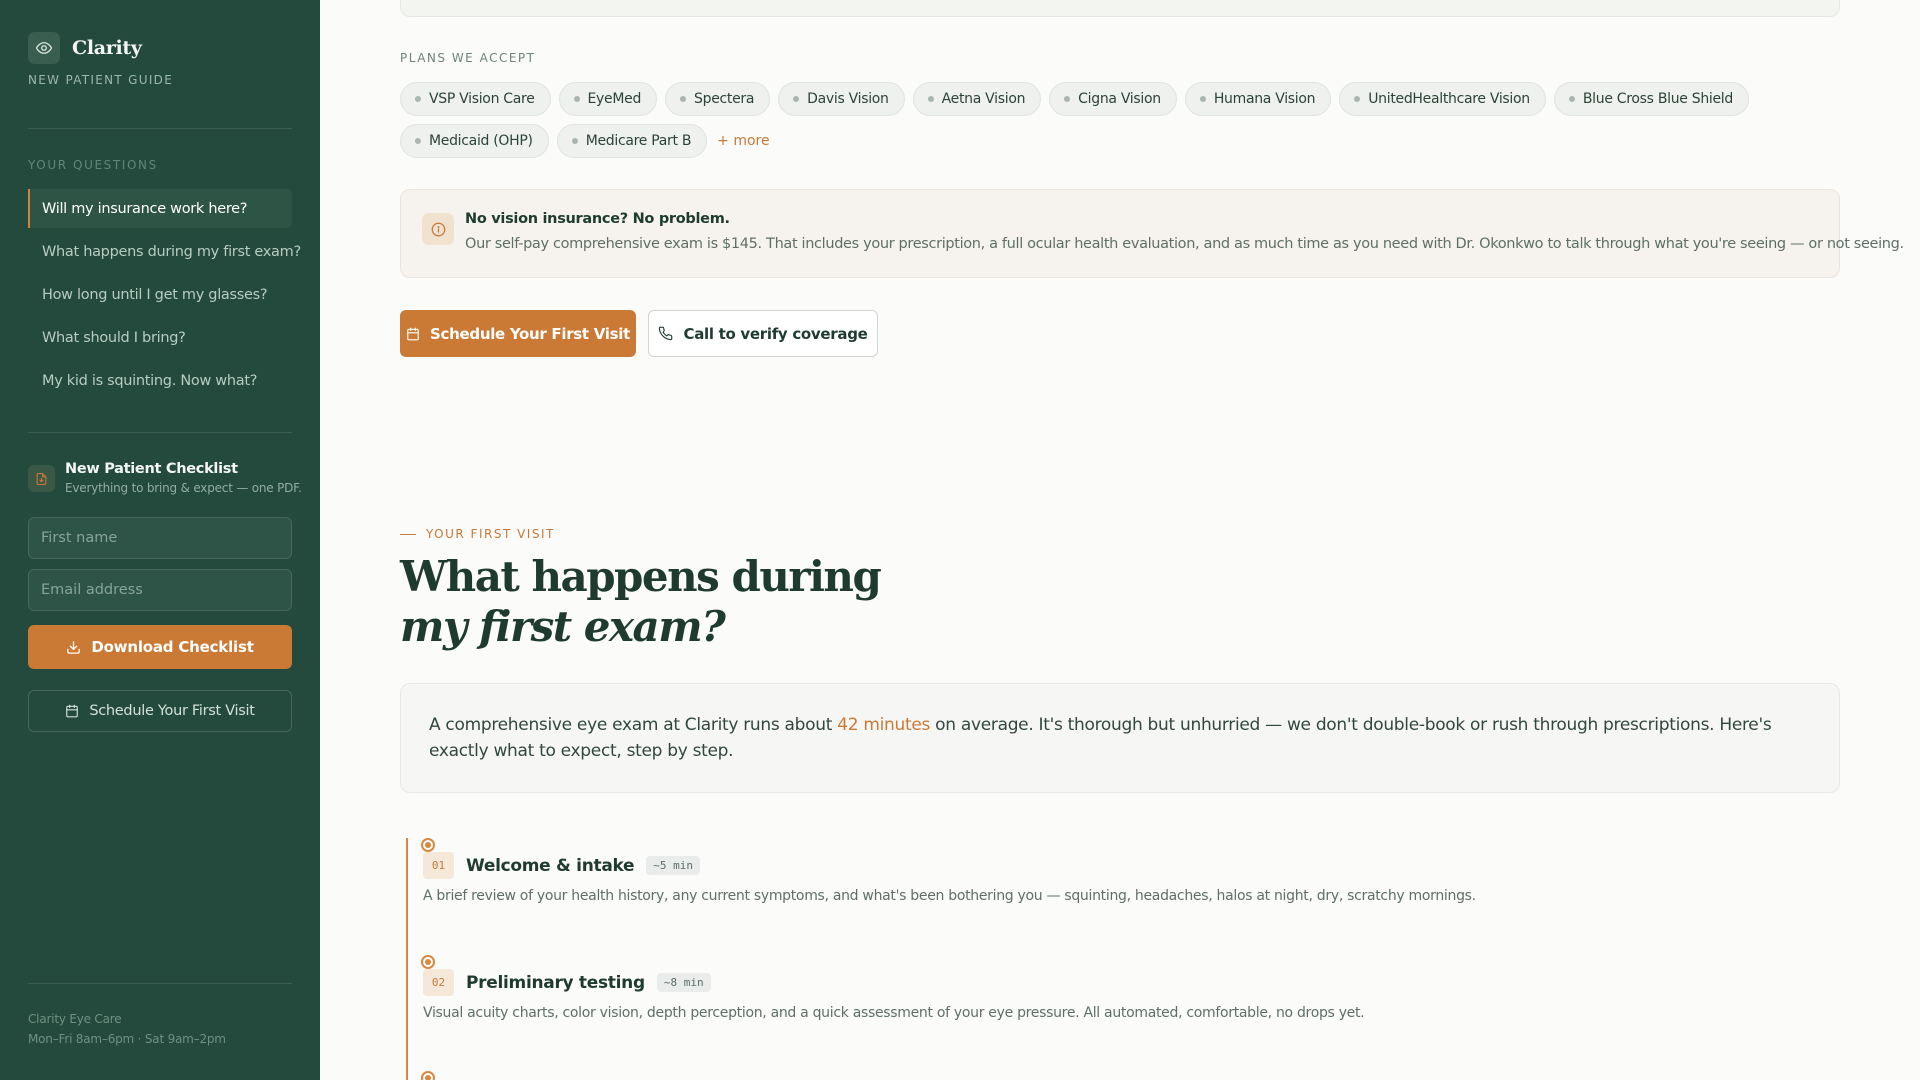  What do you see at coordinates (172, 711) in the screenshot?
I see `sidebar-schedule-label: Schedule Your First Visit` at bounding box center [172, 711].